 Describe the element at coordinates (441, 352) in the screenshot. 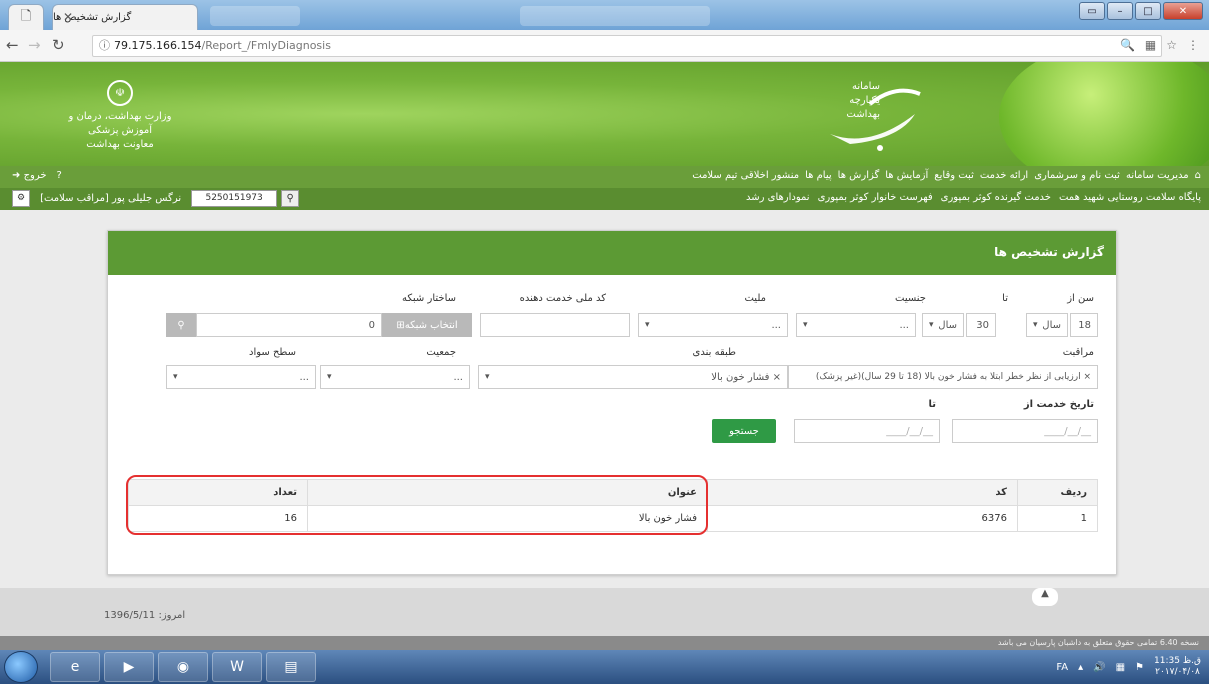

I see `population-label: جمعیت` at that location.